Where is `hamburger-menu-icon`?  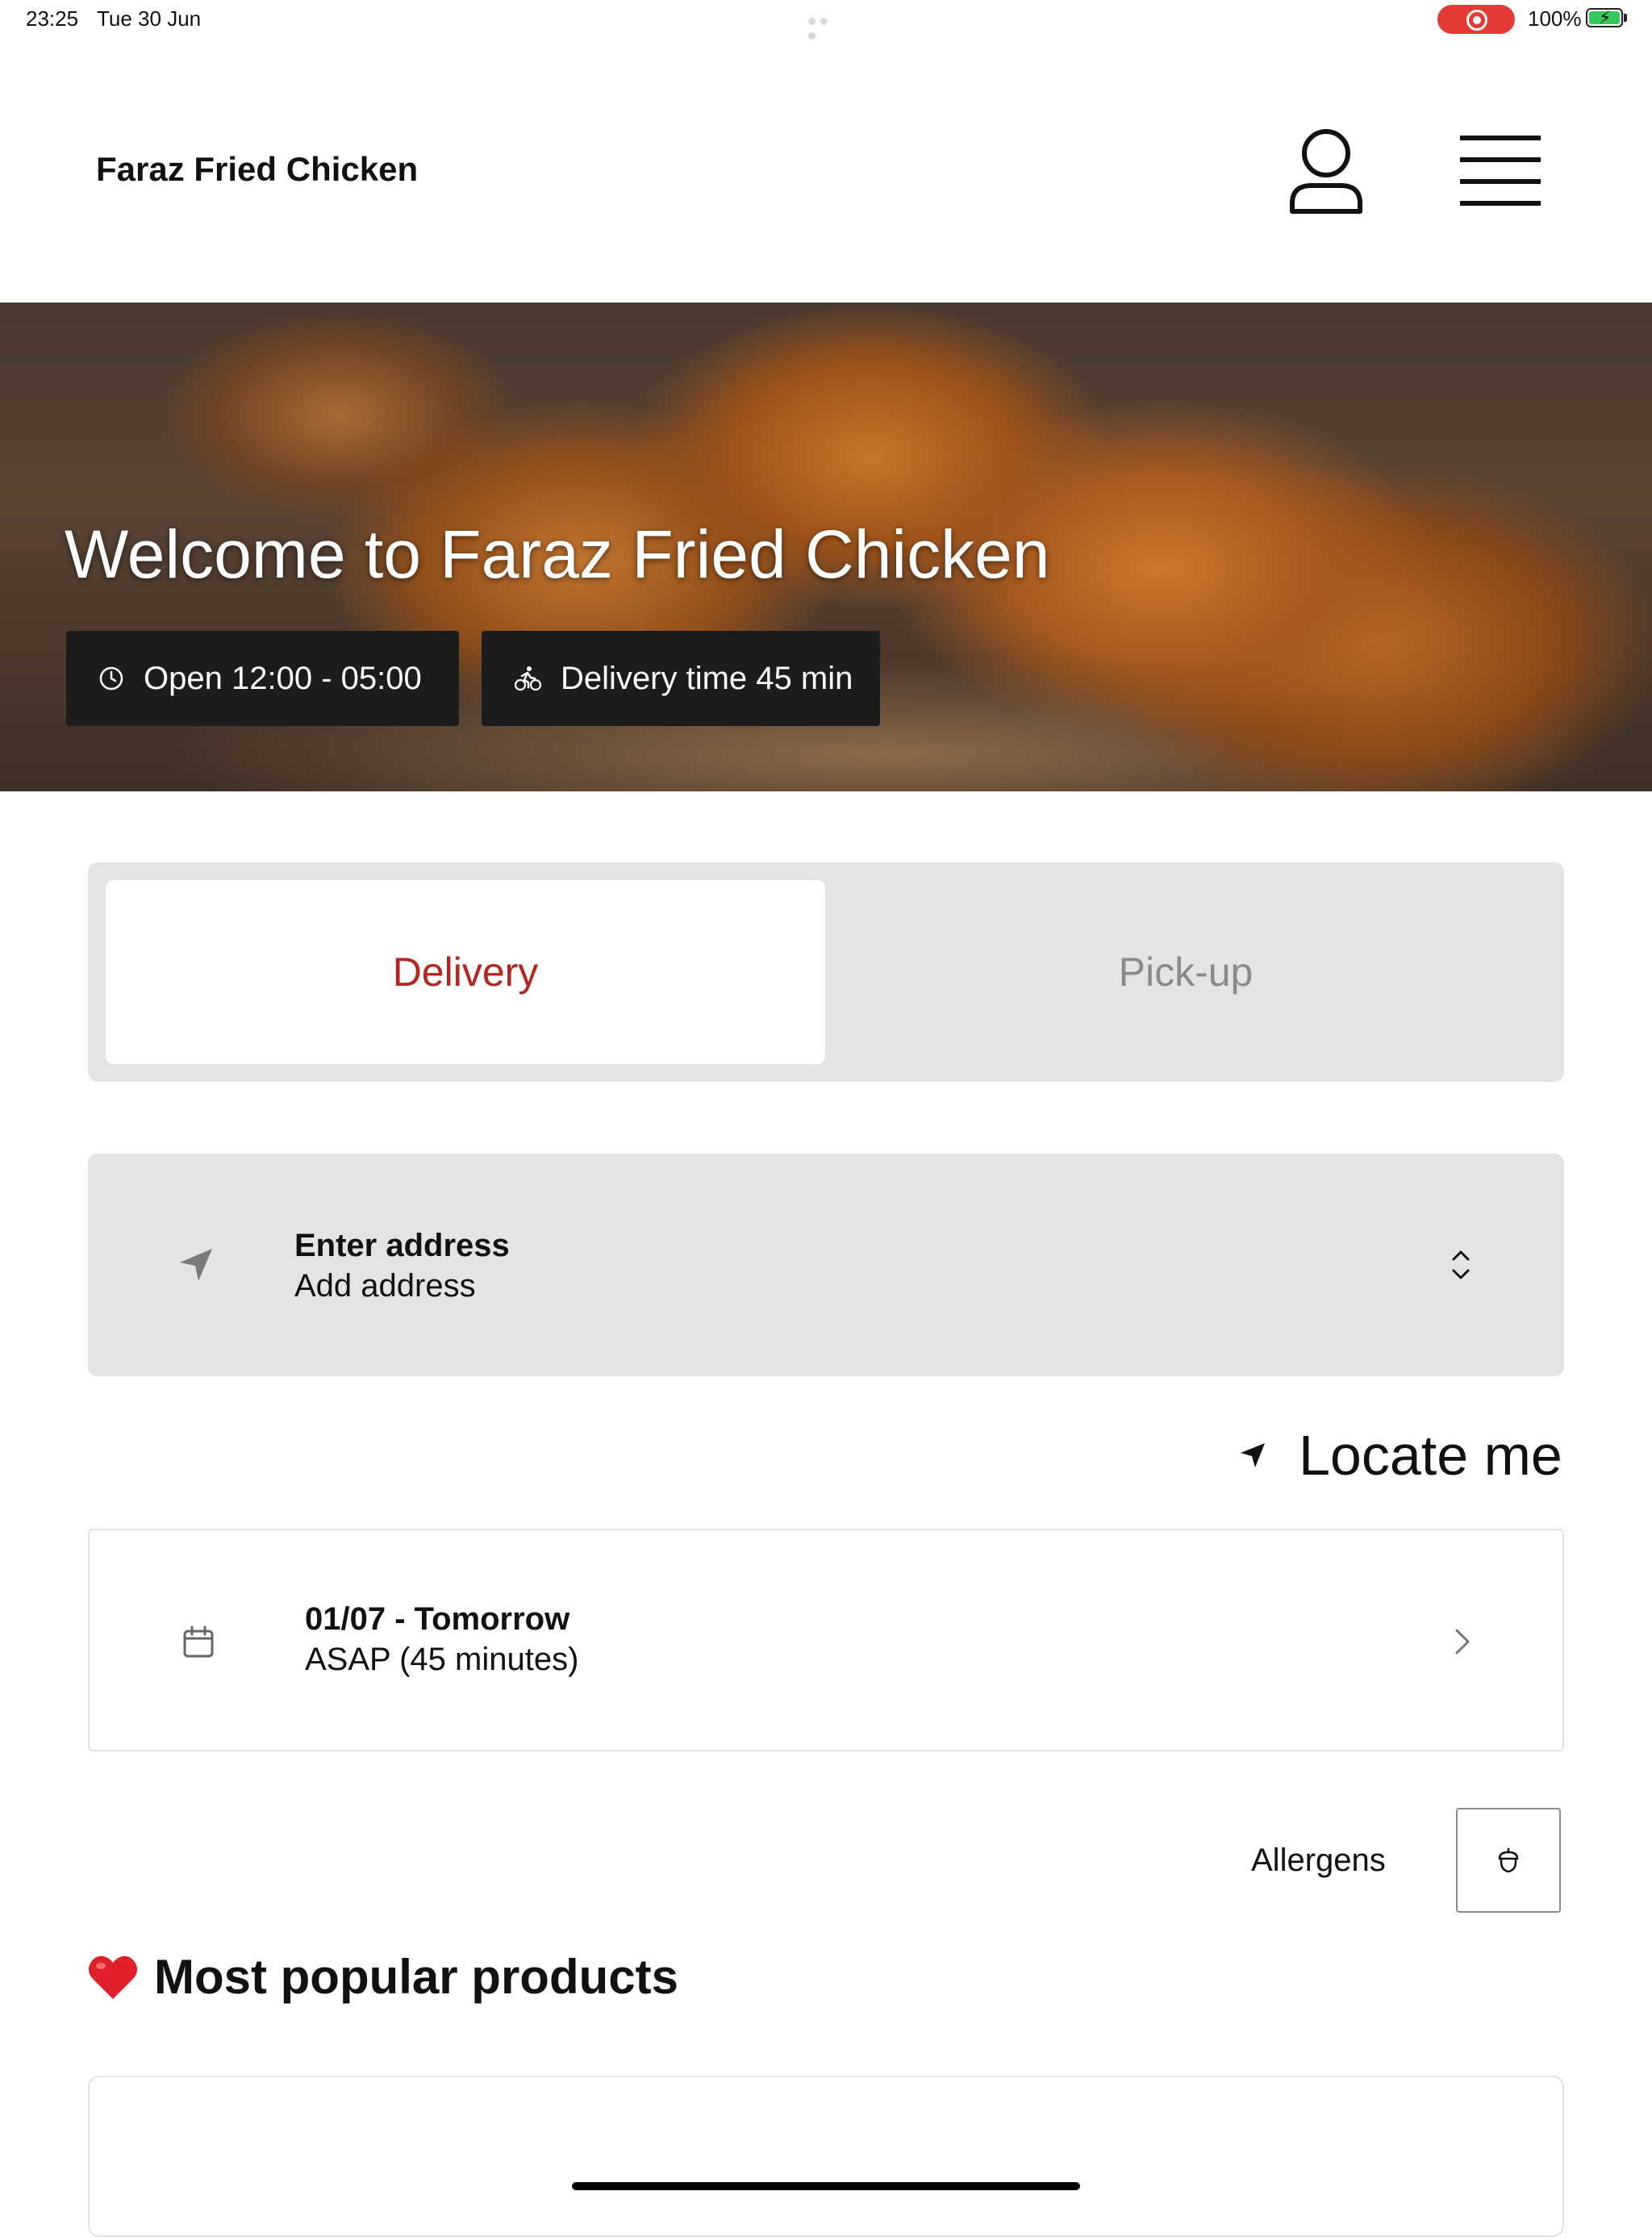 hamburger-menu-icon is located at coordinates (1501, 171).